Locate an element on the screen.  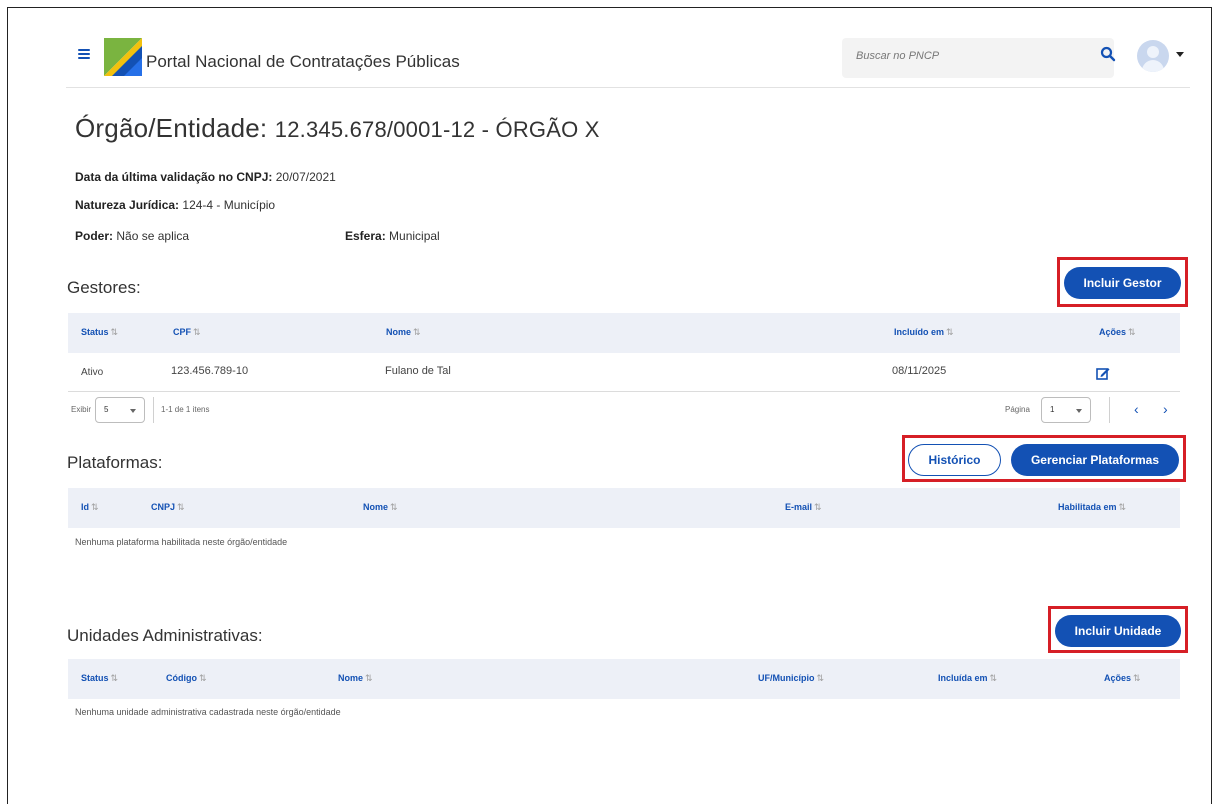
unidades-title: Unidades Administrativas: is located at coordinates (165, 635).